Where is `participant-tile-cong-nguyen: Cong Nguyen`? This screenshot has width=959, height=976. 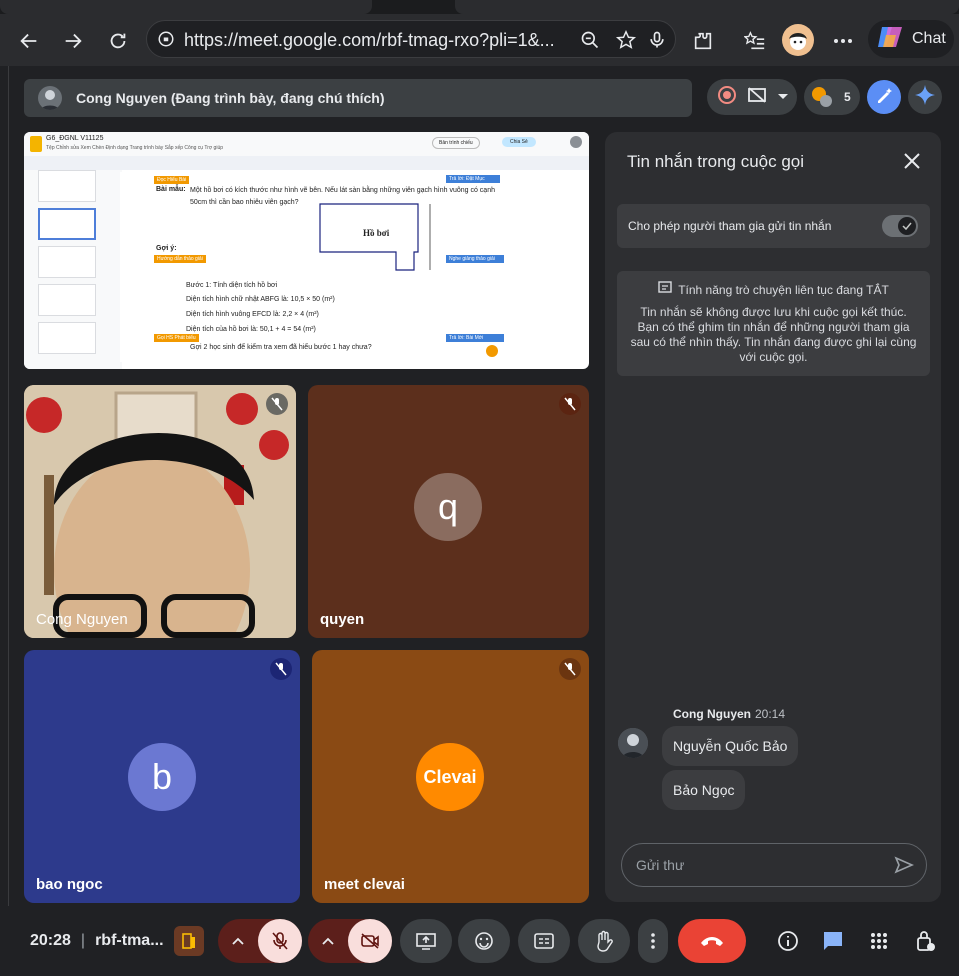 participant-tile-cong-nguyen: Cong Nguyen is located at coordinates (160, 511).